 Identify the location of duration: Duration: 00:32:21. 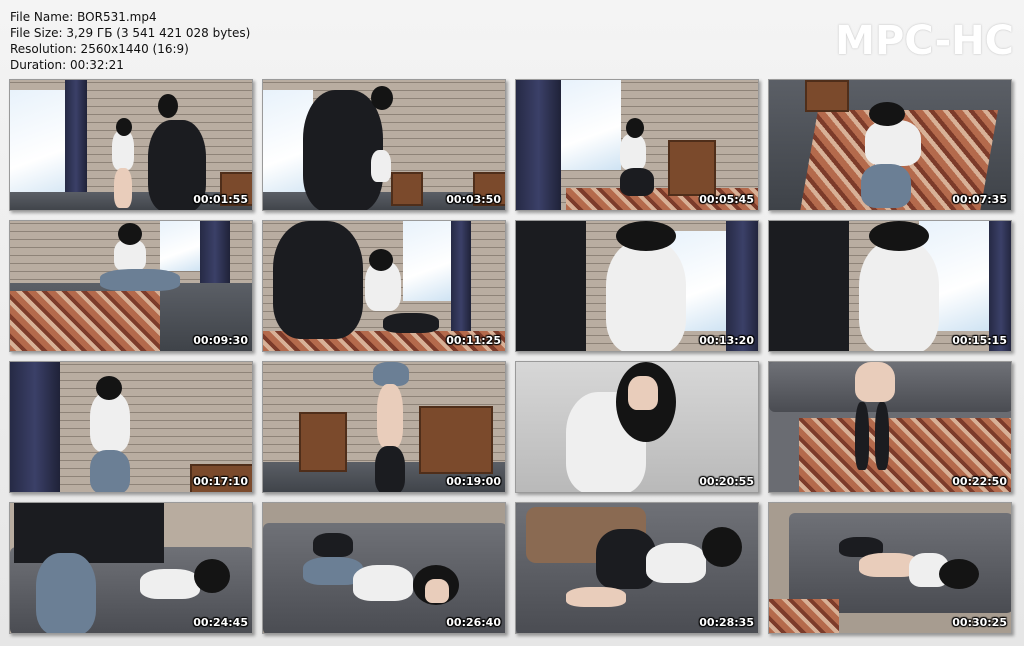
(67, 65).